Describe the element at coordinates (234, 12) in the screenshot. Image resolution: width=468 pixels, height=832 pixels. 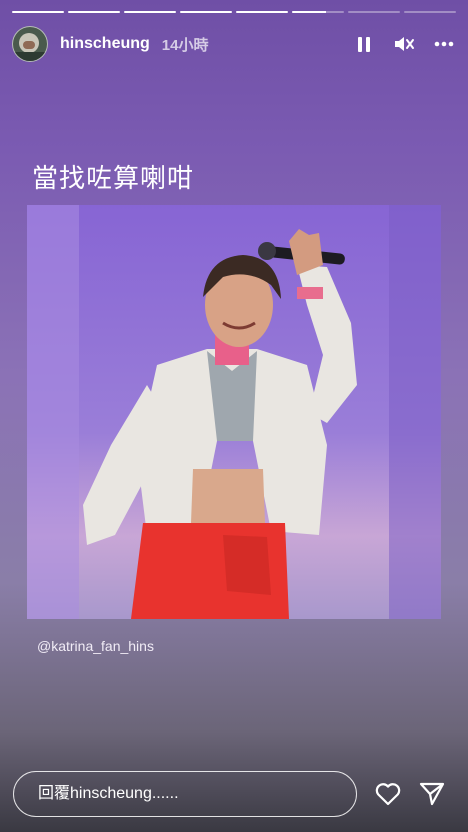
I see `story-progress-bar` at that location.